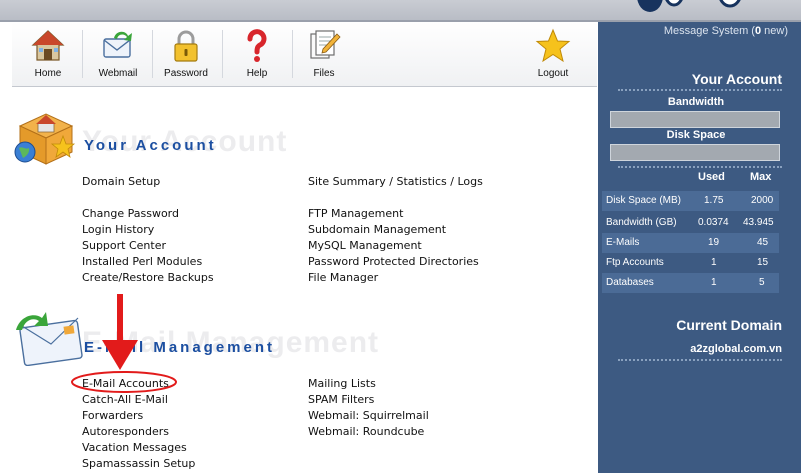 This screenshot has width=801, height=473. I want to click on brand-logo, so click(689, 6).